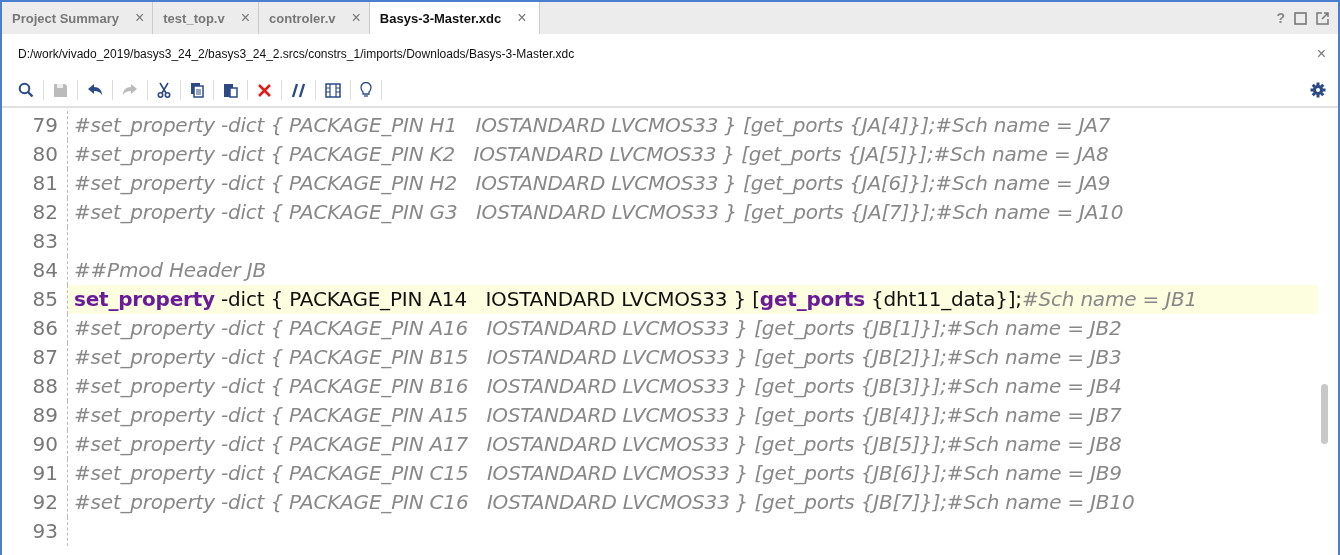 This screenshot has width=1340, height=555. Describe the element at coordinates (35, 473) in the screenshot. I see `line-number: 91` at that location.